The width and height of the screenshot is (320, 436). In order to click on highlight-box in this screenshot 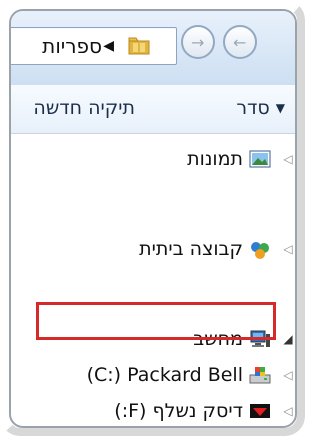, I will do `click(156, 321)`.